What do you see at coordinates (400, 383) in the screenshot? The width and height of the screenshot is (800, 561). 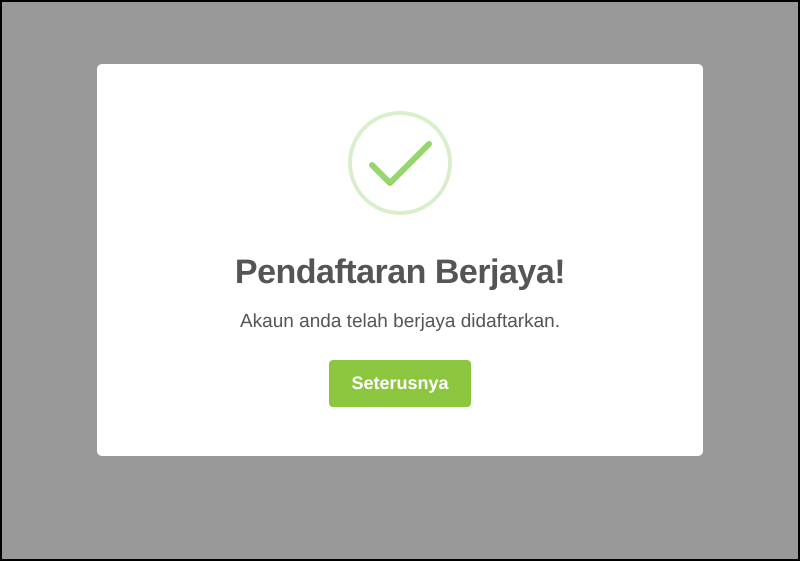 I see `next-button: Seterusnya` at bounding box center [400, 383].